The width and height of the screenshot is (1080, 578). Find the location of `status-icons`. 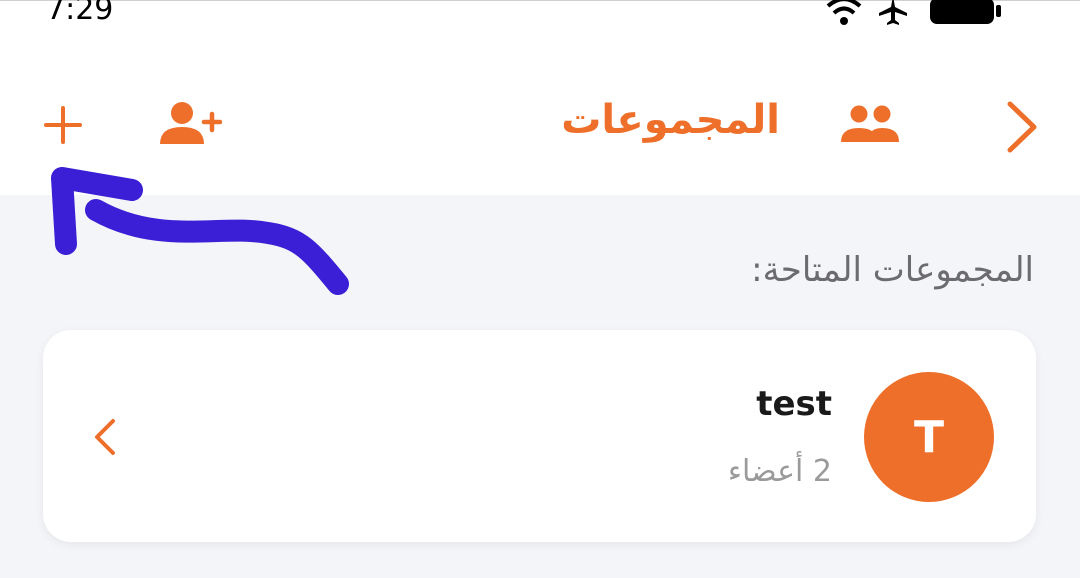

status-icons is located at coordinates (916, 15).